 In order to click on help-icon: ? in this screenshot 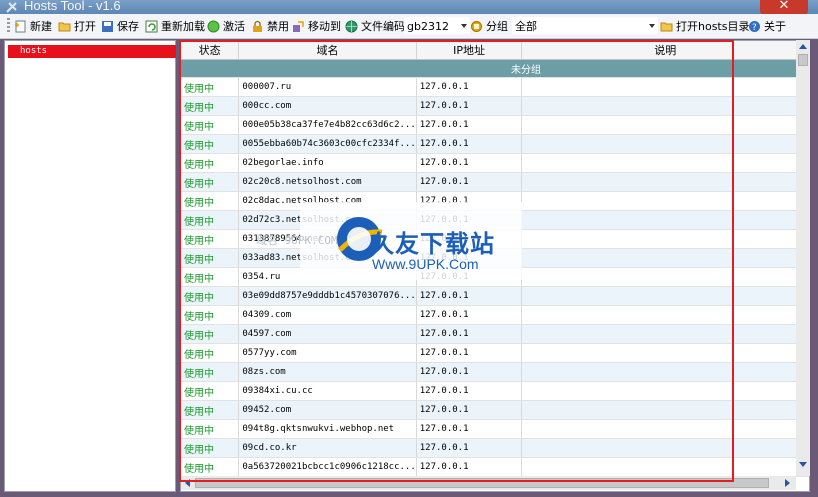, I will do `click(754, 26)`.